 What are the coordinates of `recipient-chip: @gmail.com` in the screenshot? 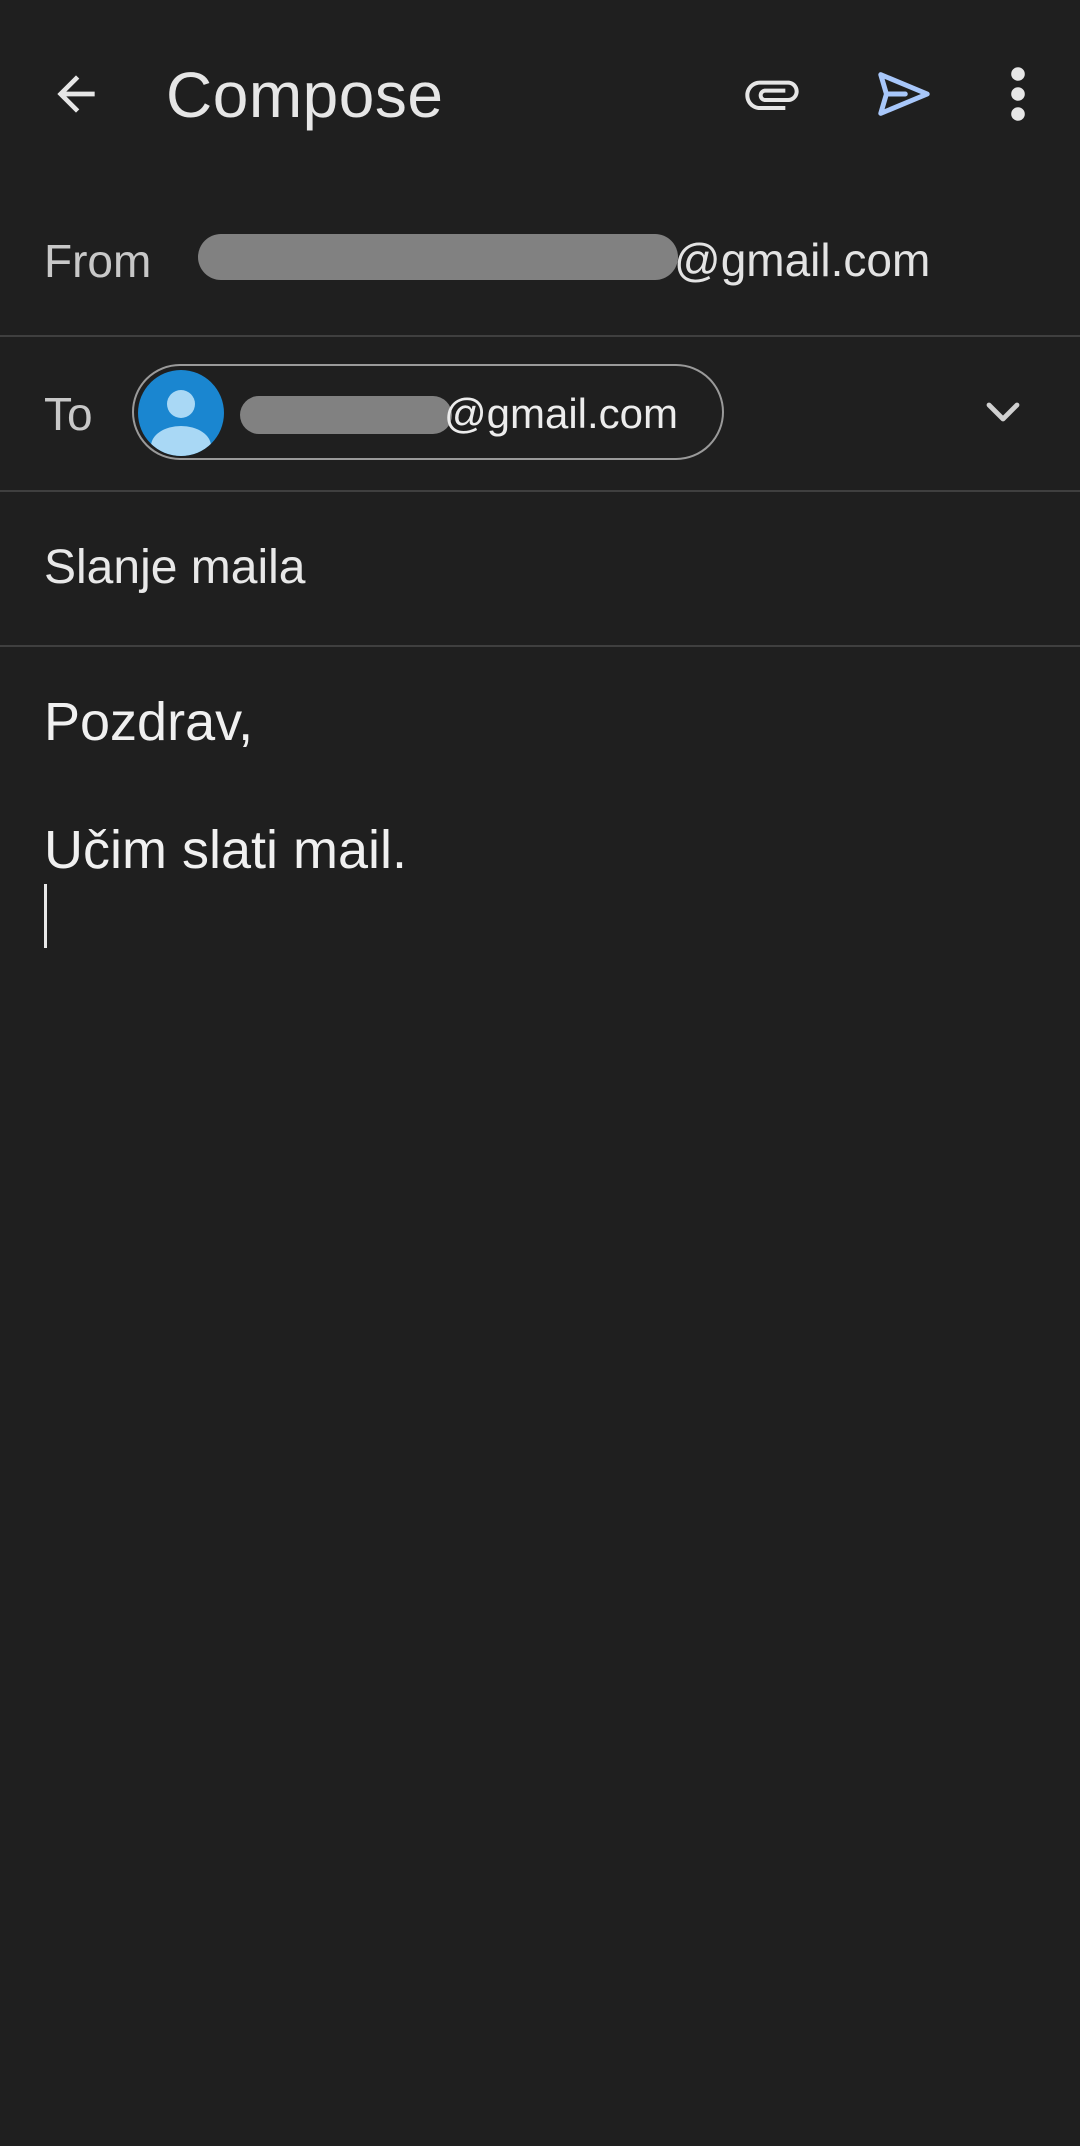 It's located at (428, 412).